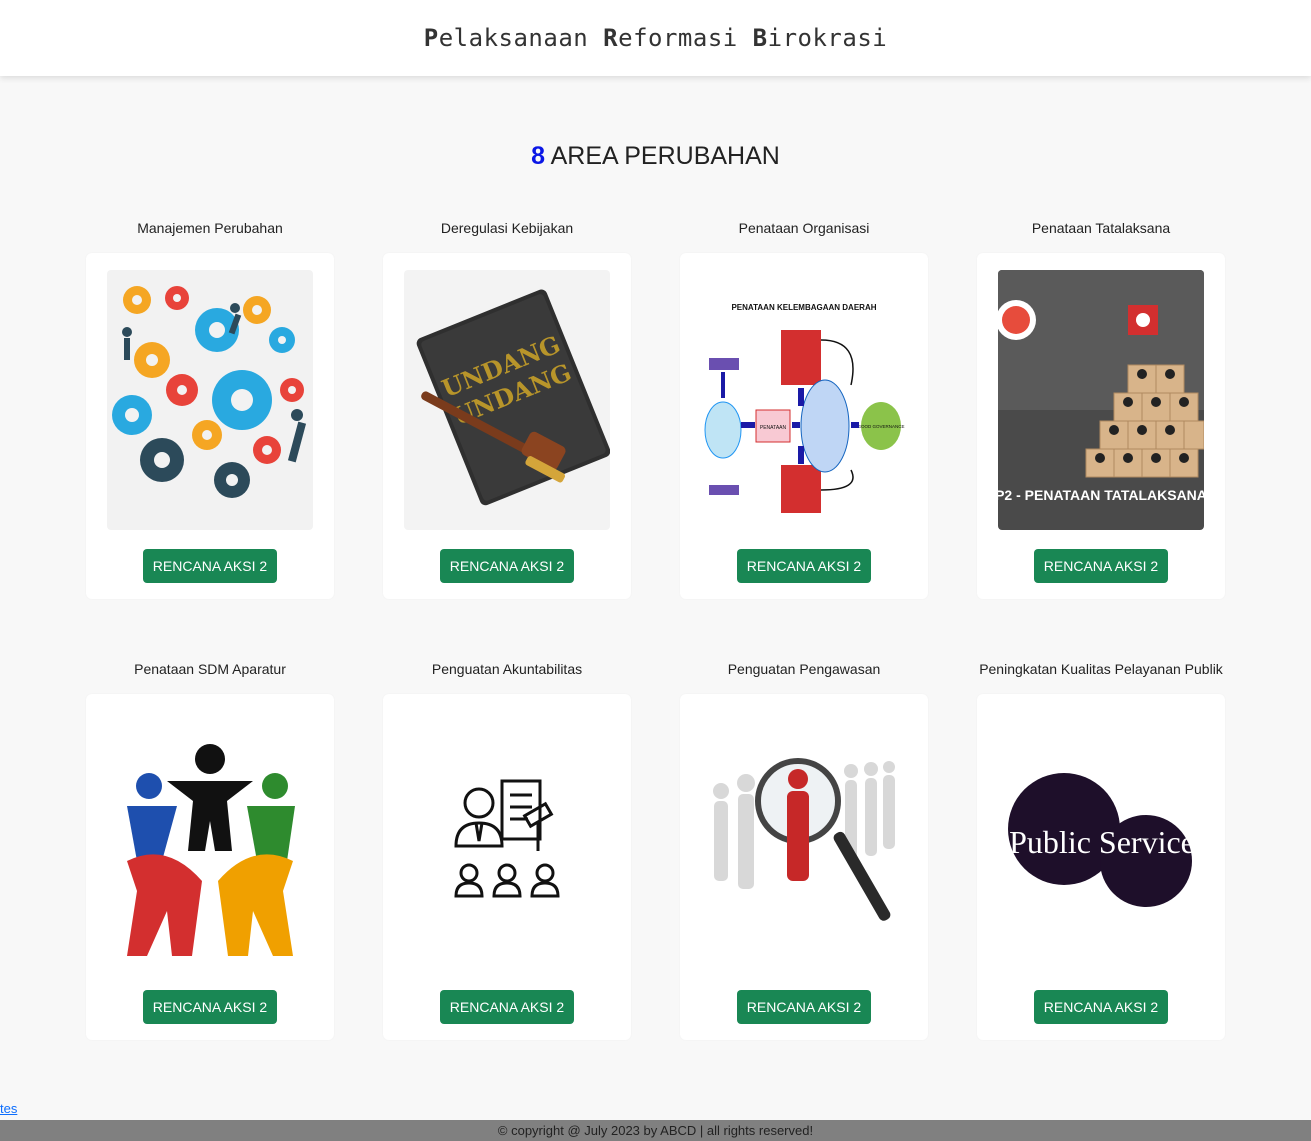 Image resolution: width=1311 pixels, height=1141 pixels. What do you see at coordinates (8, 1108) in the screenshot?
I see `tes-link: tes` at bounding box center [8, 1108].